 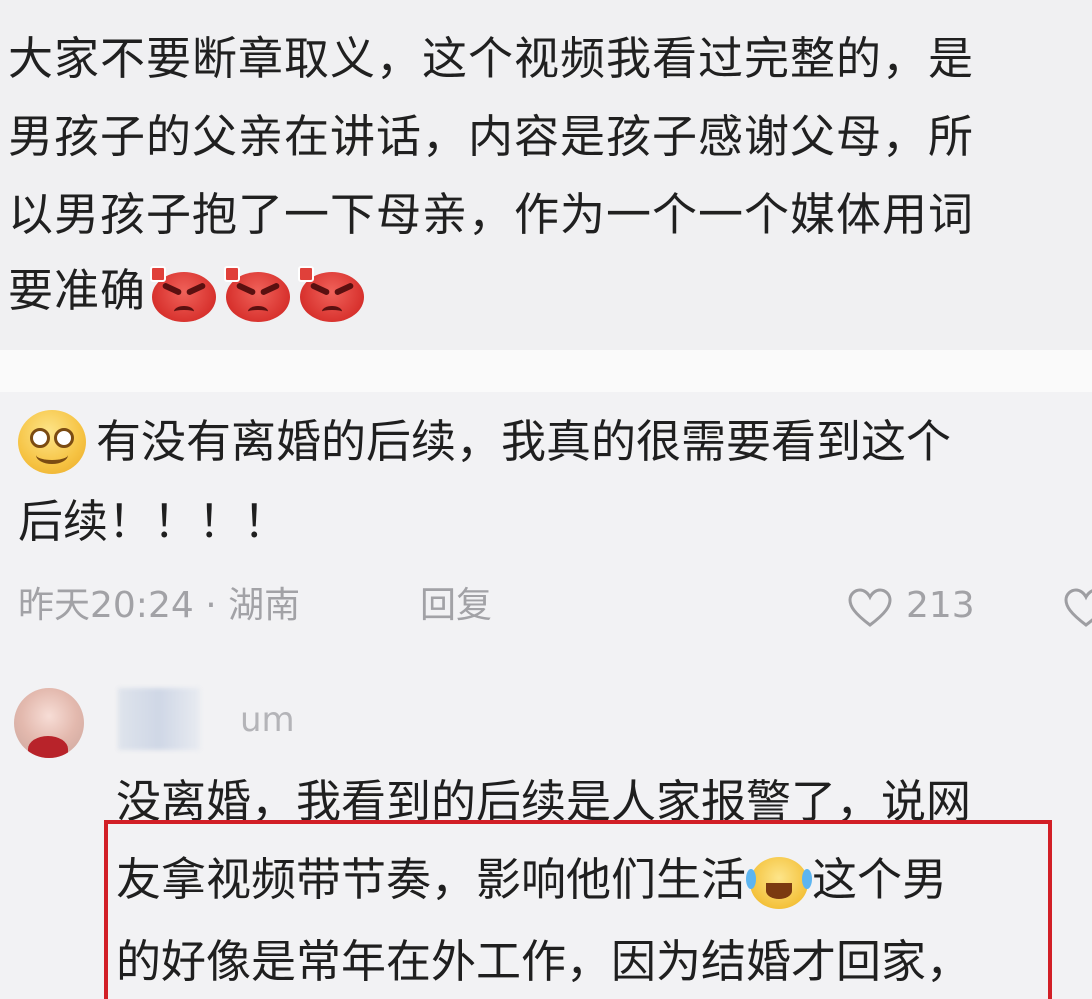 I want to click on comment-text-line: 大家不要断章取义，这个视频我看过完整的，是, so click(x=491, y=58).